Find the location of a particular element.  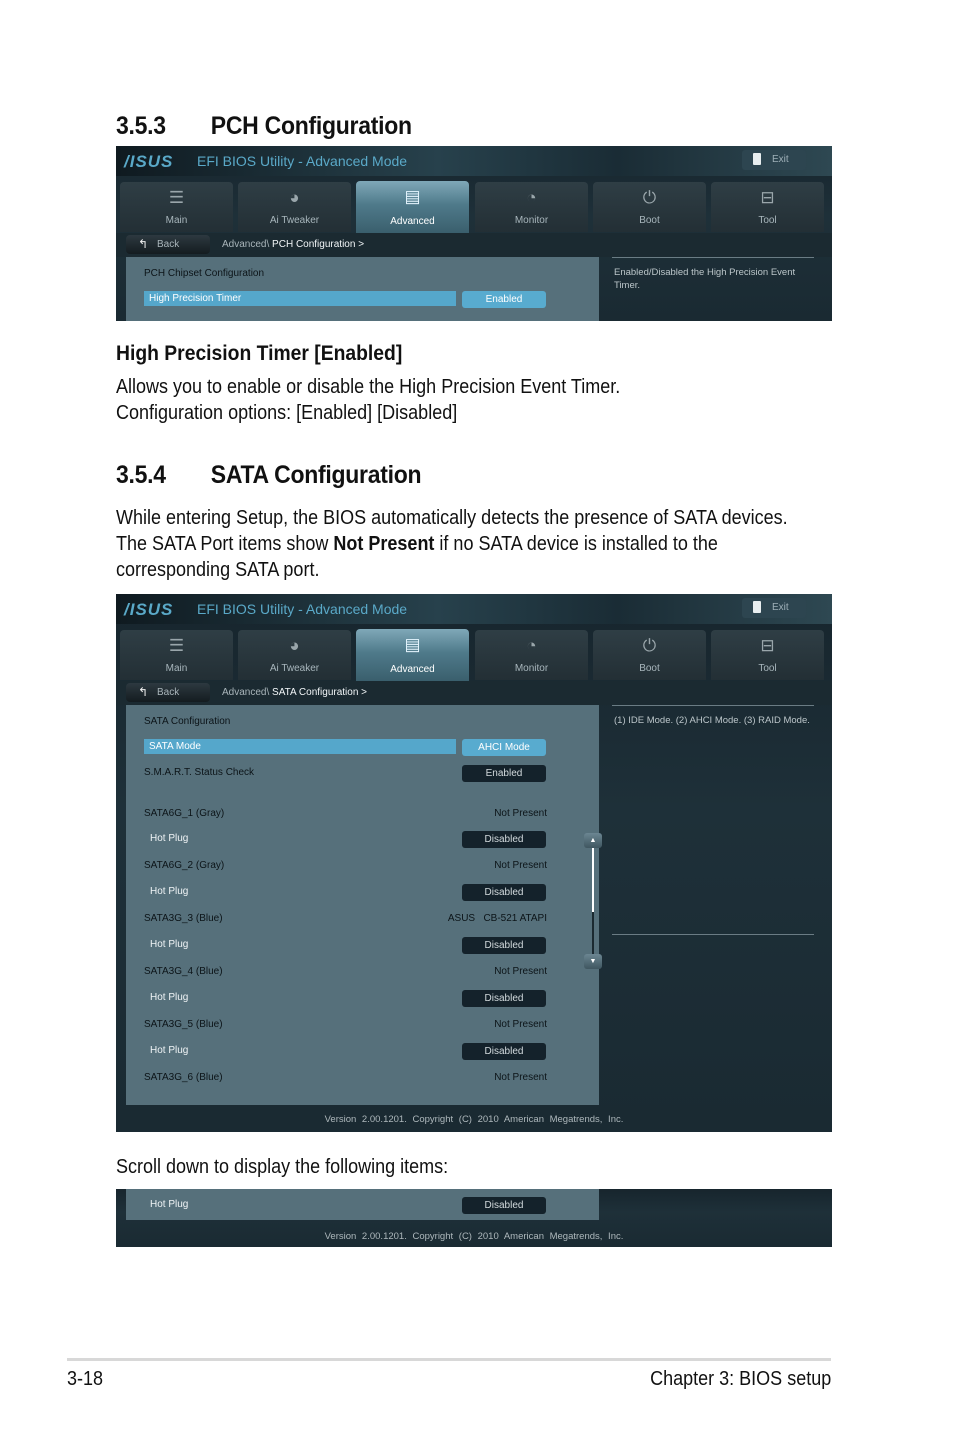

selection-highlight: SATA Mode is located at coordinates (300, 746).